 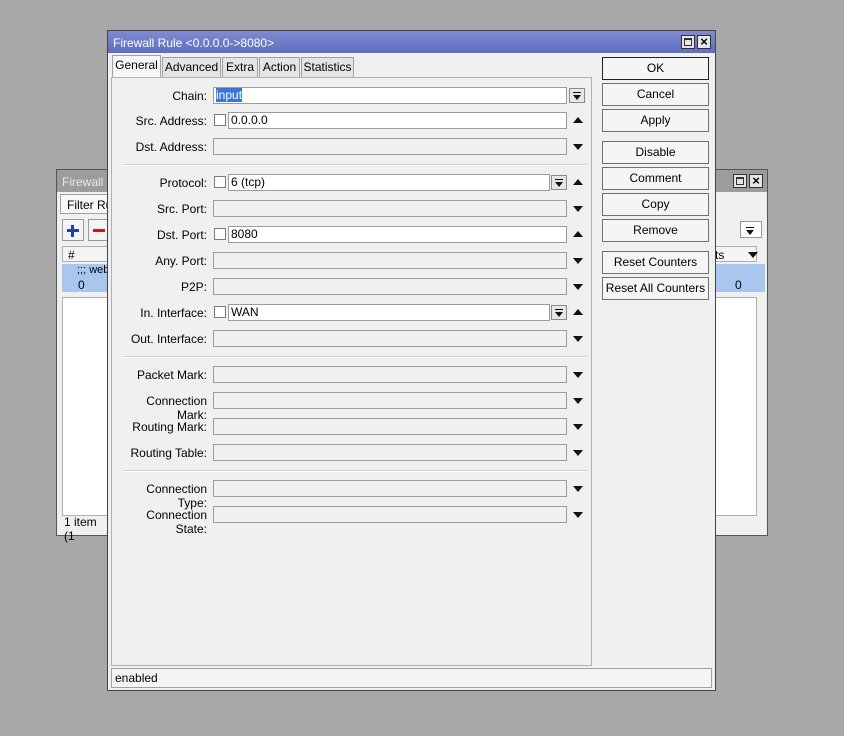 What do you see at coordinates (578, 339) in the screenshot?
I see `expand-out-interface-icon` at bounding box center [578, 339].